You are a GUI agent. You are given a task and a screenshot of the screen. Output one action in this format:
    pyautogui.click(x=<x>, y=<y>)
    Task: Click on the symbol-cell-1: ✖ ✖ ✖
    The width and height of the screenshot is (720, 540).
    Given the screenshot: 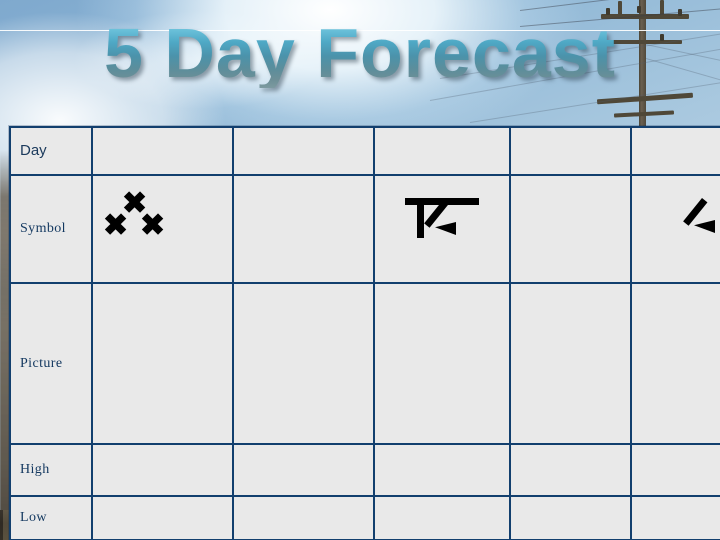 What is the action you would take?
    pyautogui.click(x=162, y=229)
    